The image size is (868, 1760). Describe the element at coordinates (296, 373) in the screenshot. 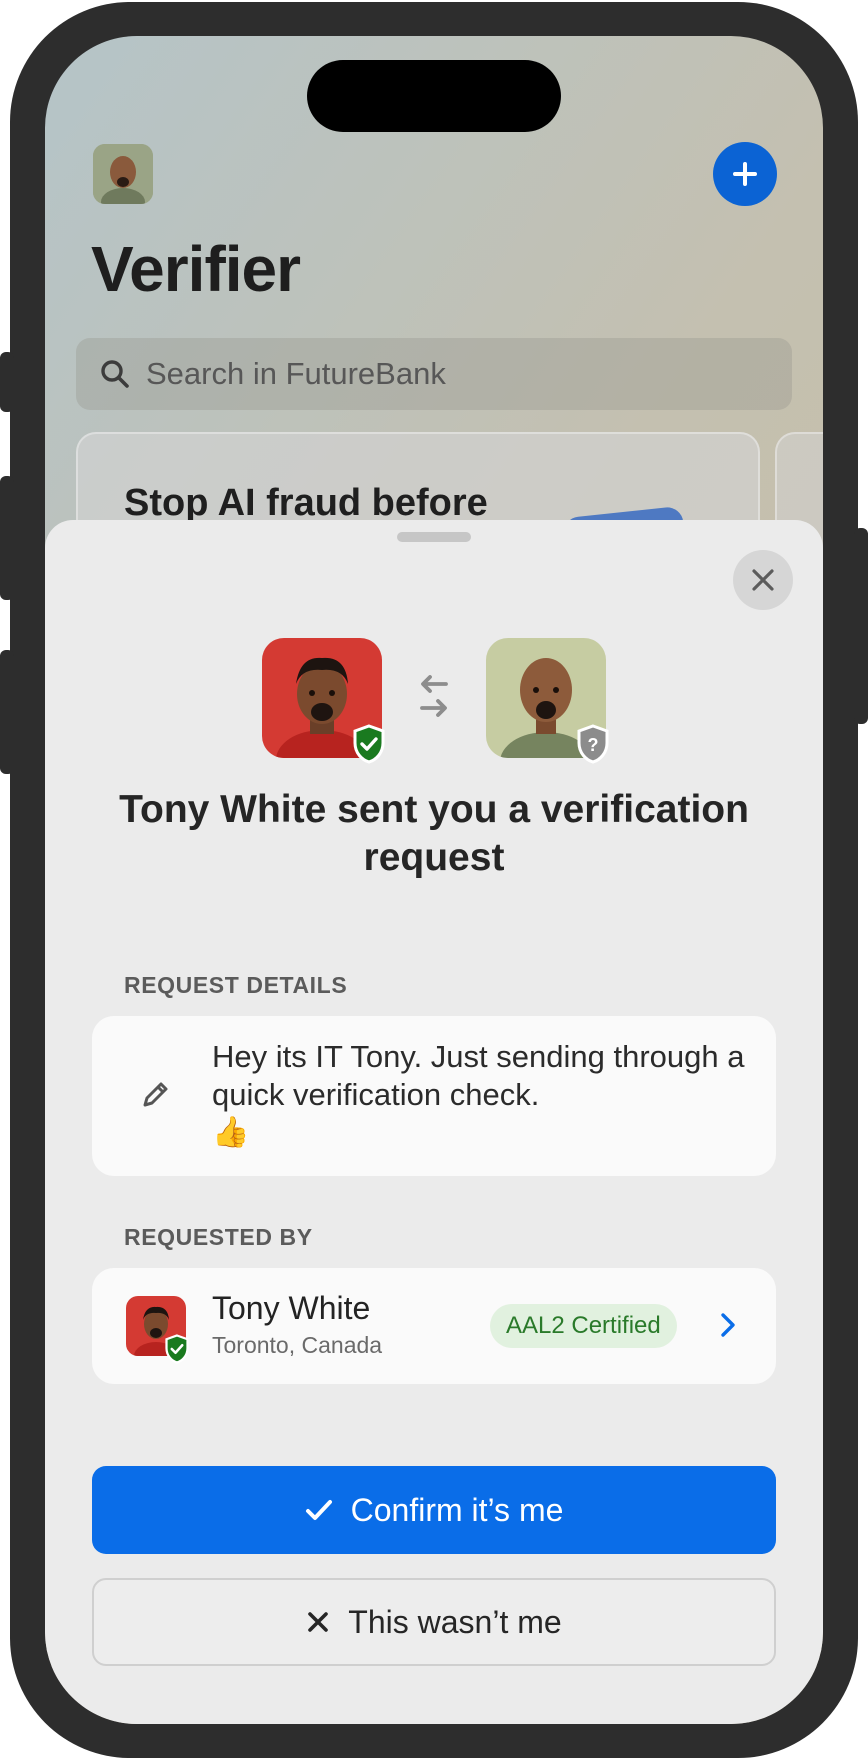

I see `search-placeholder: Search in FutureBank` at that location.